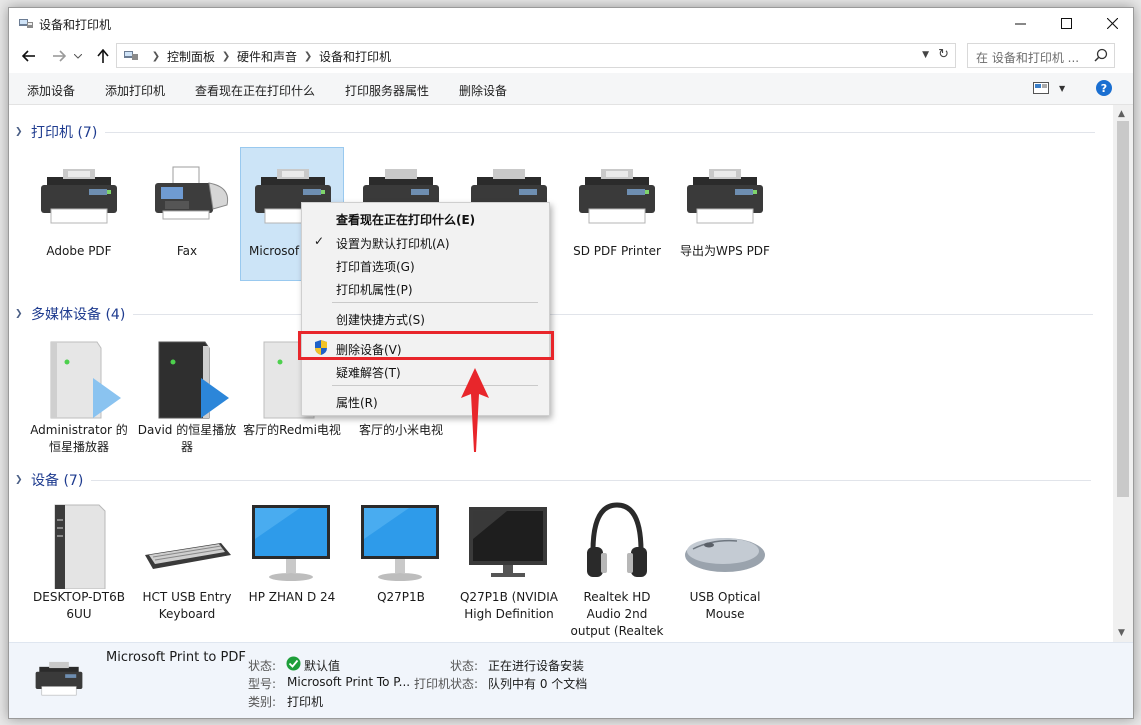  I want to click on device-item-usb-mouse: USB Optical Mouse, so click(725, 561).